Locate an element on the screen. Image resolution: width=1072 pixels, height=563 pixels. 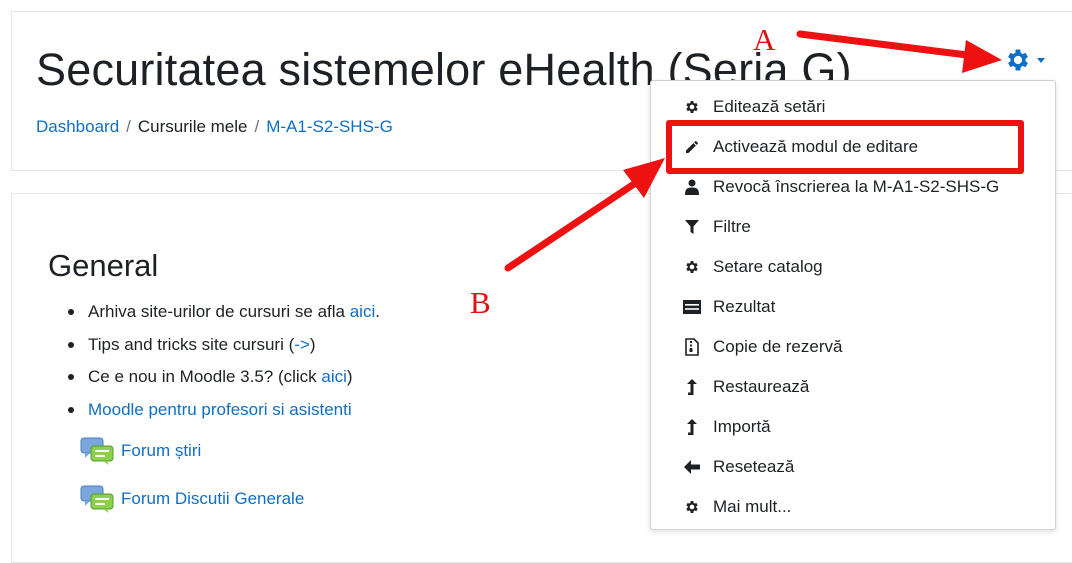
forum-activity-news: Forum știri is located at coordinates (140, 451).